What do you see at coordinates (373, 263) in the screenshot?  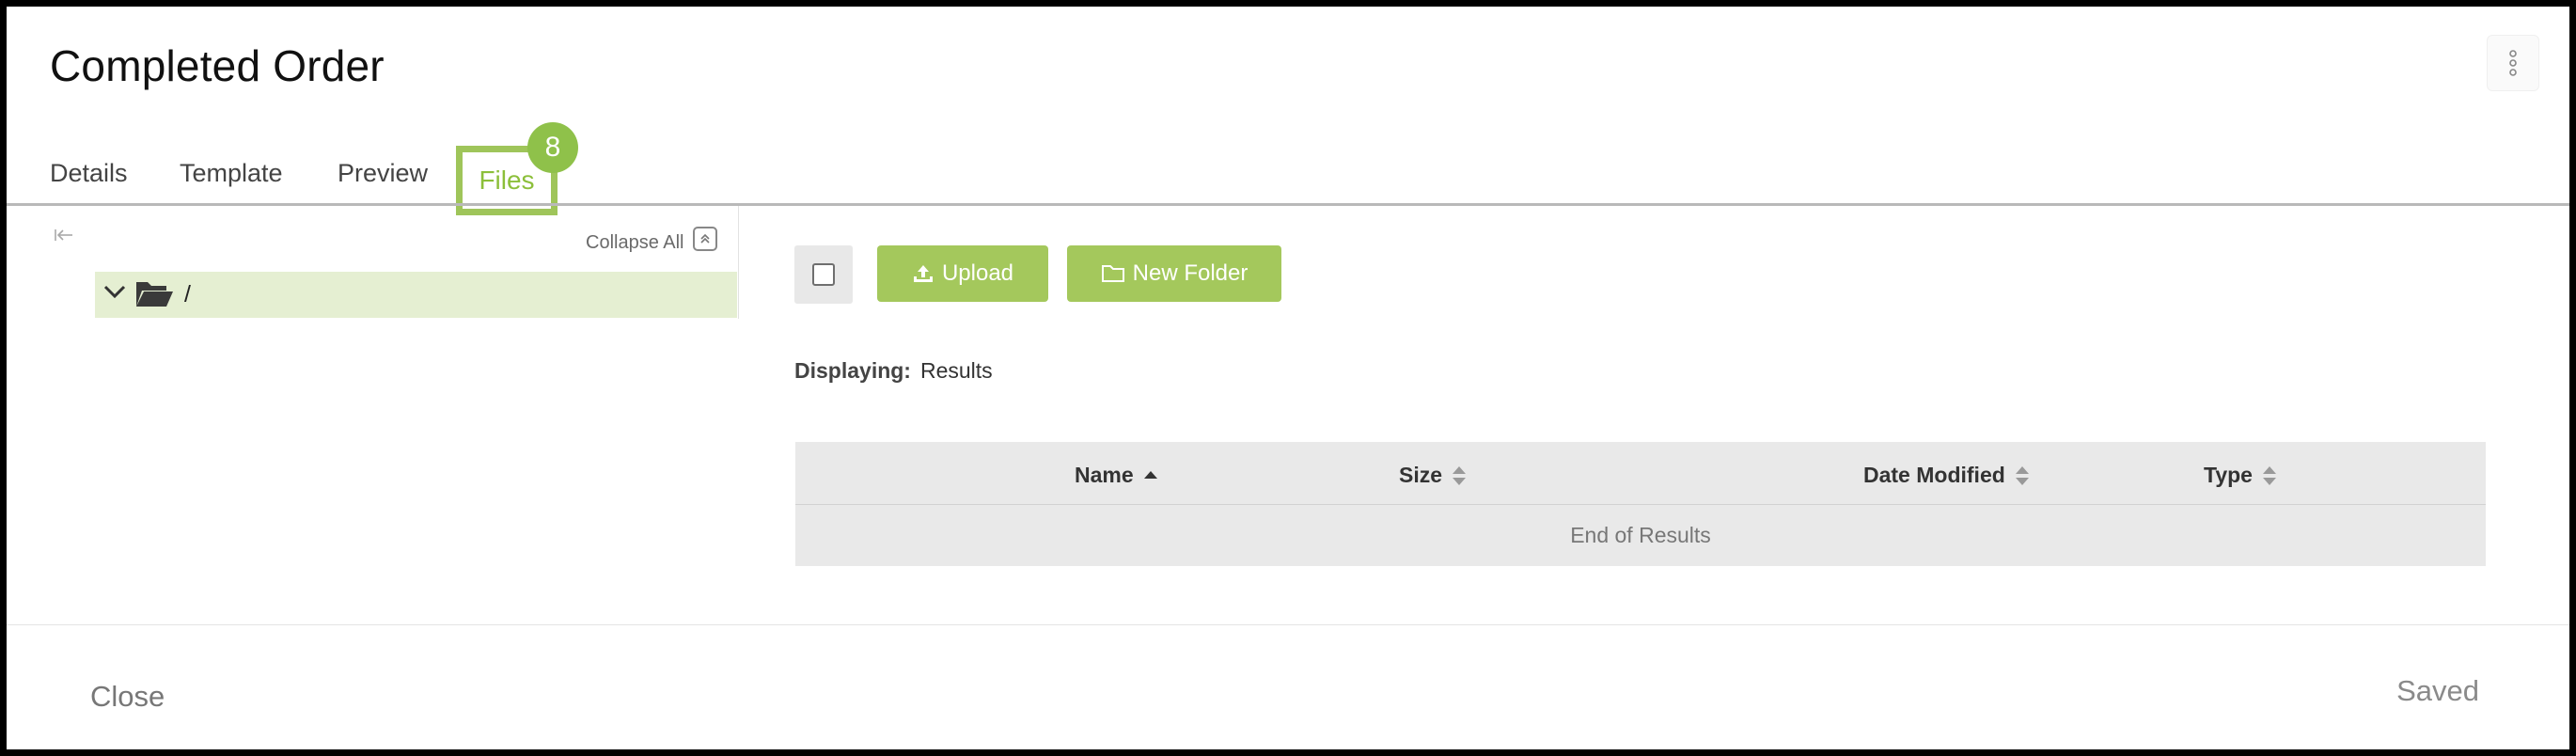 I see `folder-tree-panel: Collapse All /` at bounding box center [373, 263].